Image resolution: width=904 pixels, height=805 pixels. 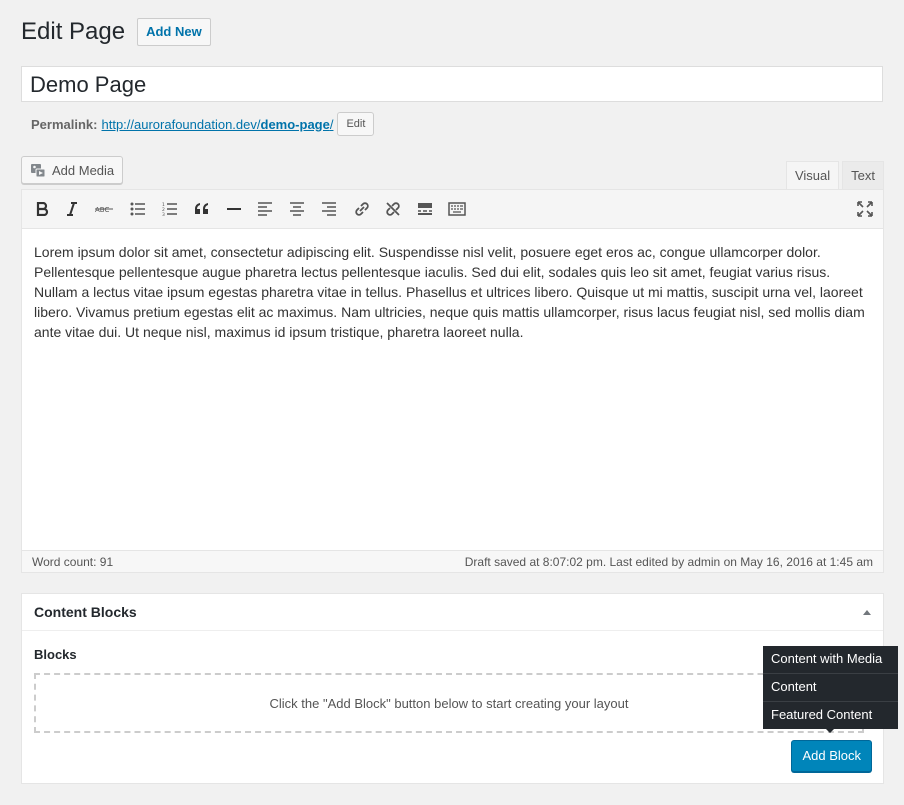 What do you see at coordinates (55, 654) in the screenshot?
I see `blocks-label: Blocks` at bounding box center [55, 654].